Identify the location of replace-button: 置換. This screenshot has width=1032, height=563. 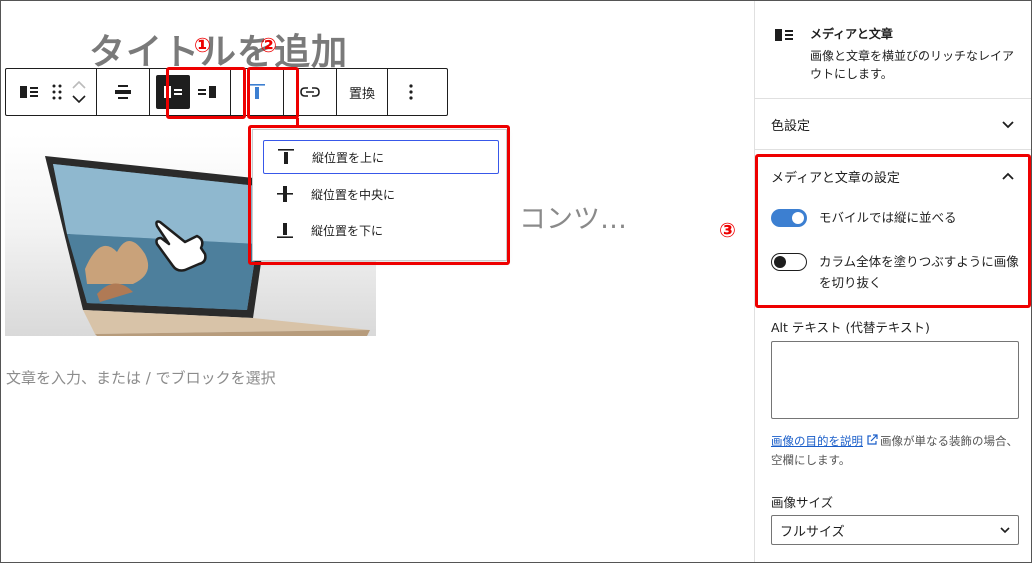
(362, 92).